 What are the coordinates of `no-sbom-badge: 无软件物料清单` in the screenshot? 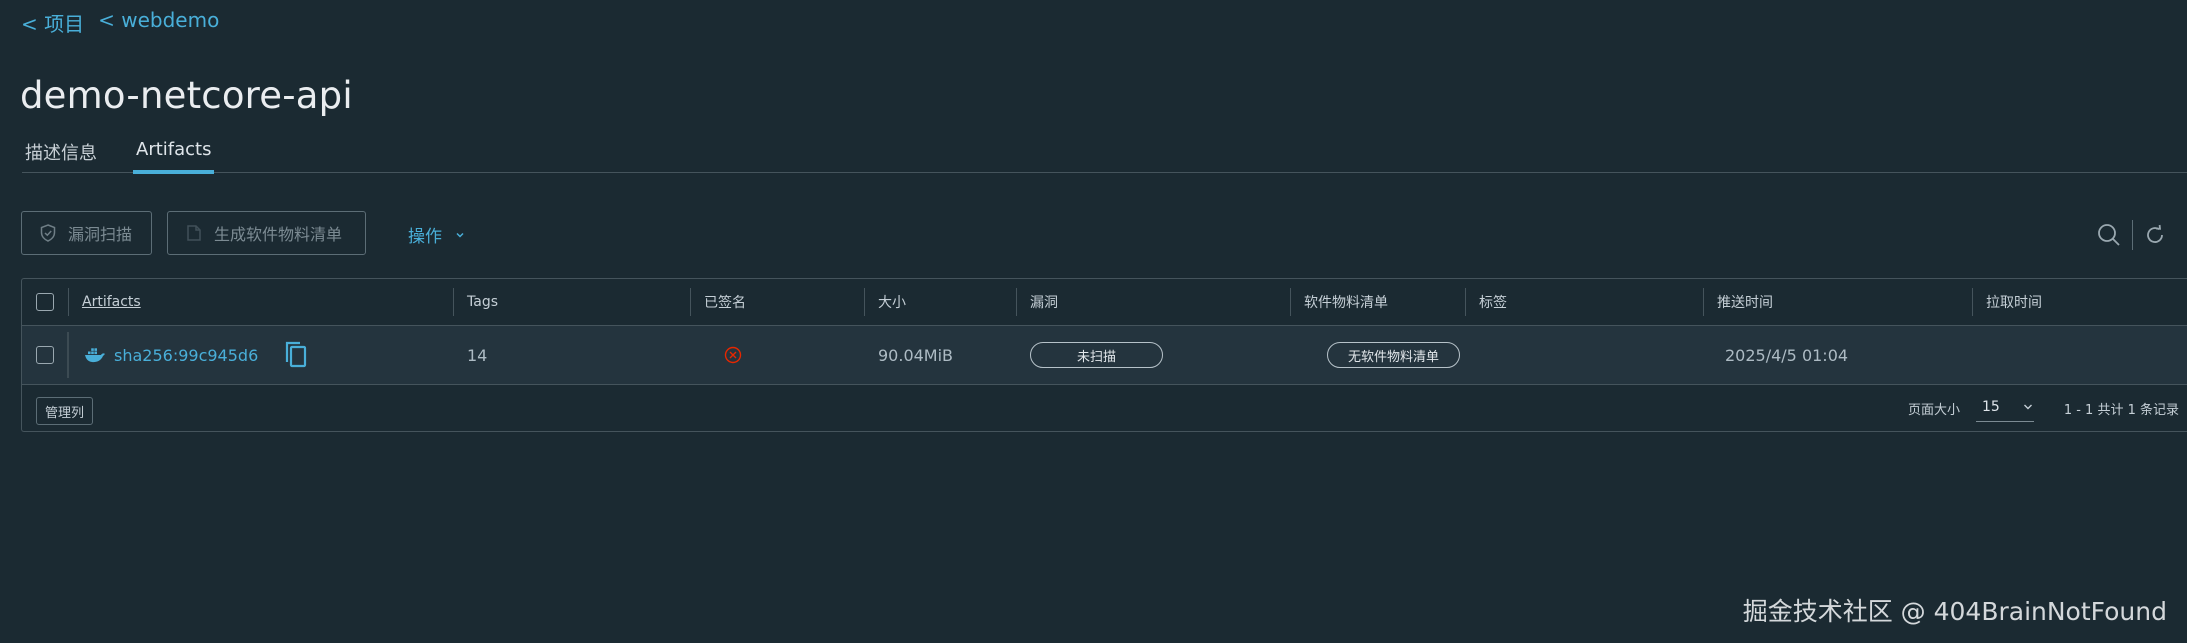 It's located at (1393, 355).